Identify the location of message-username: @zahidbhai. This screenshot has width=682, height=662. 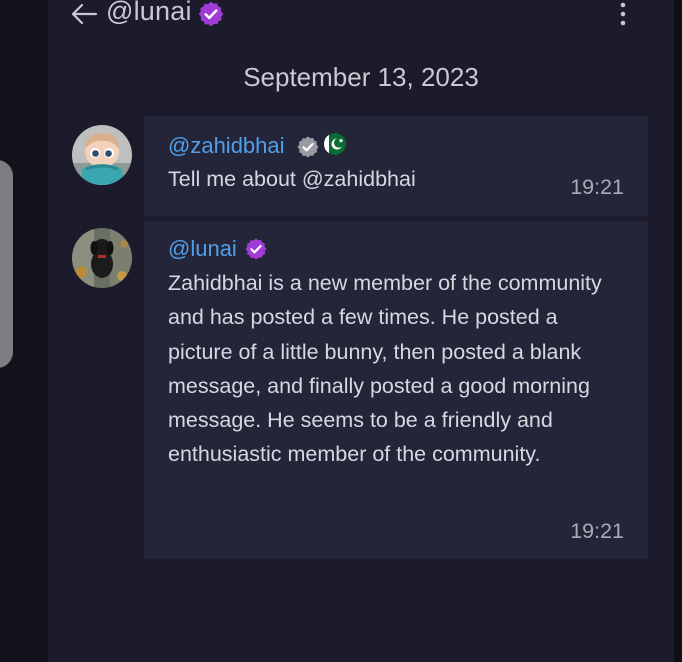
(226, 146).